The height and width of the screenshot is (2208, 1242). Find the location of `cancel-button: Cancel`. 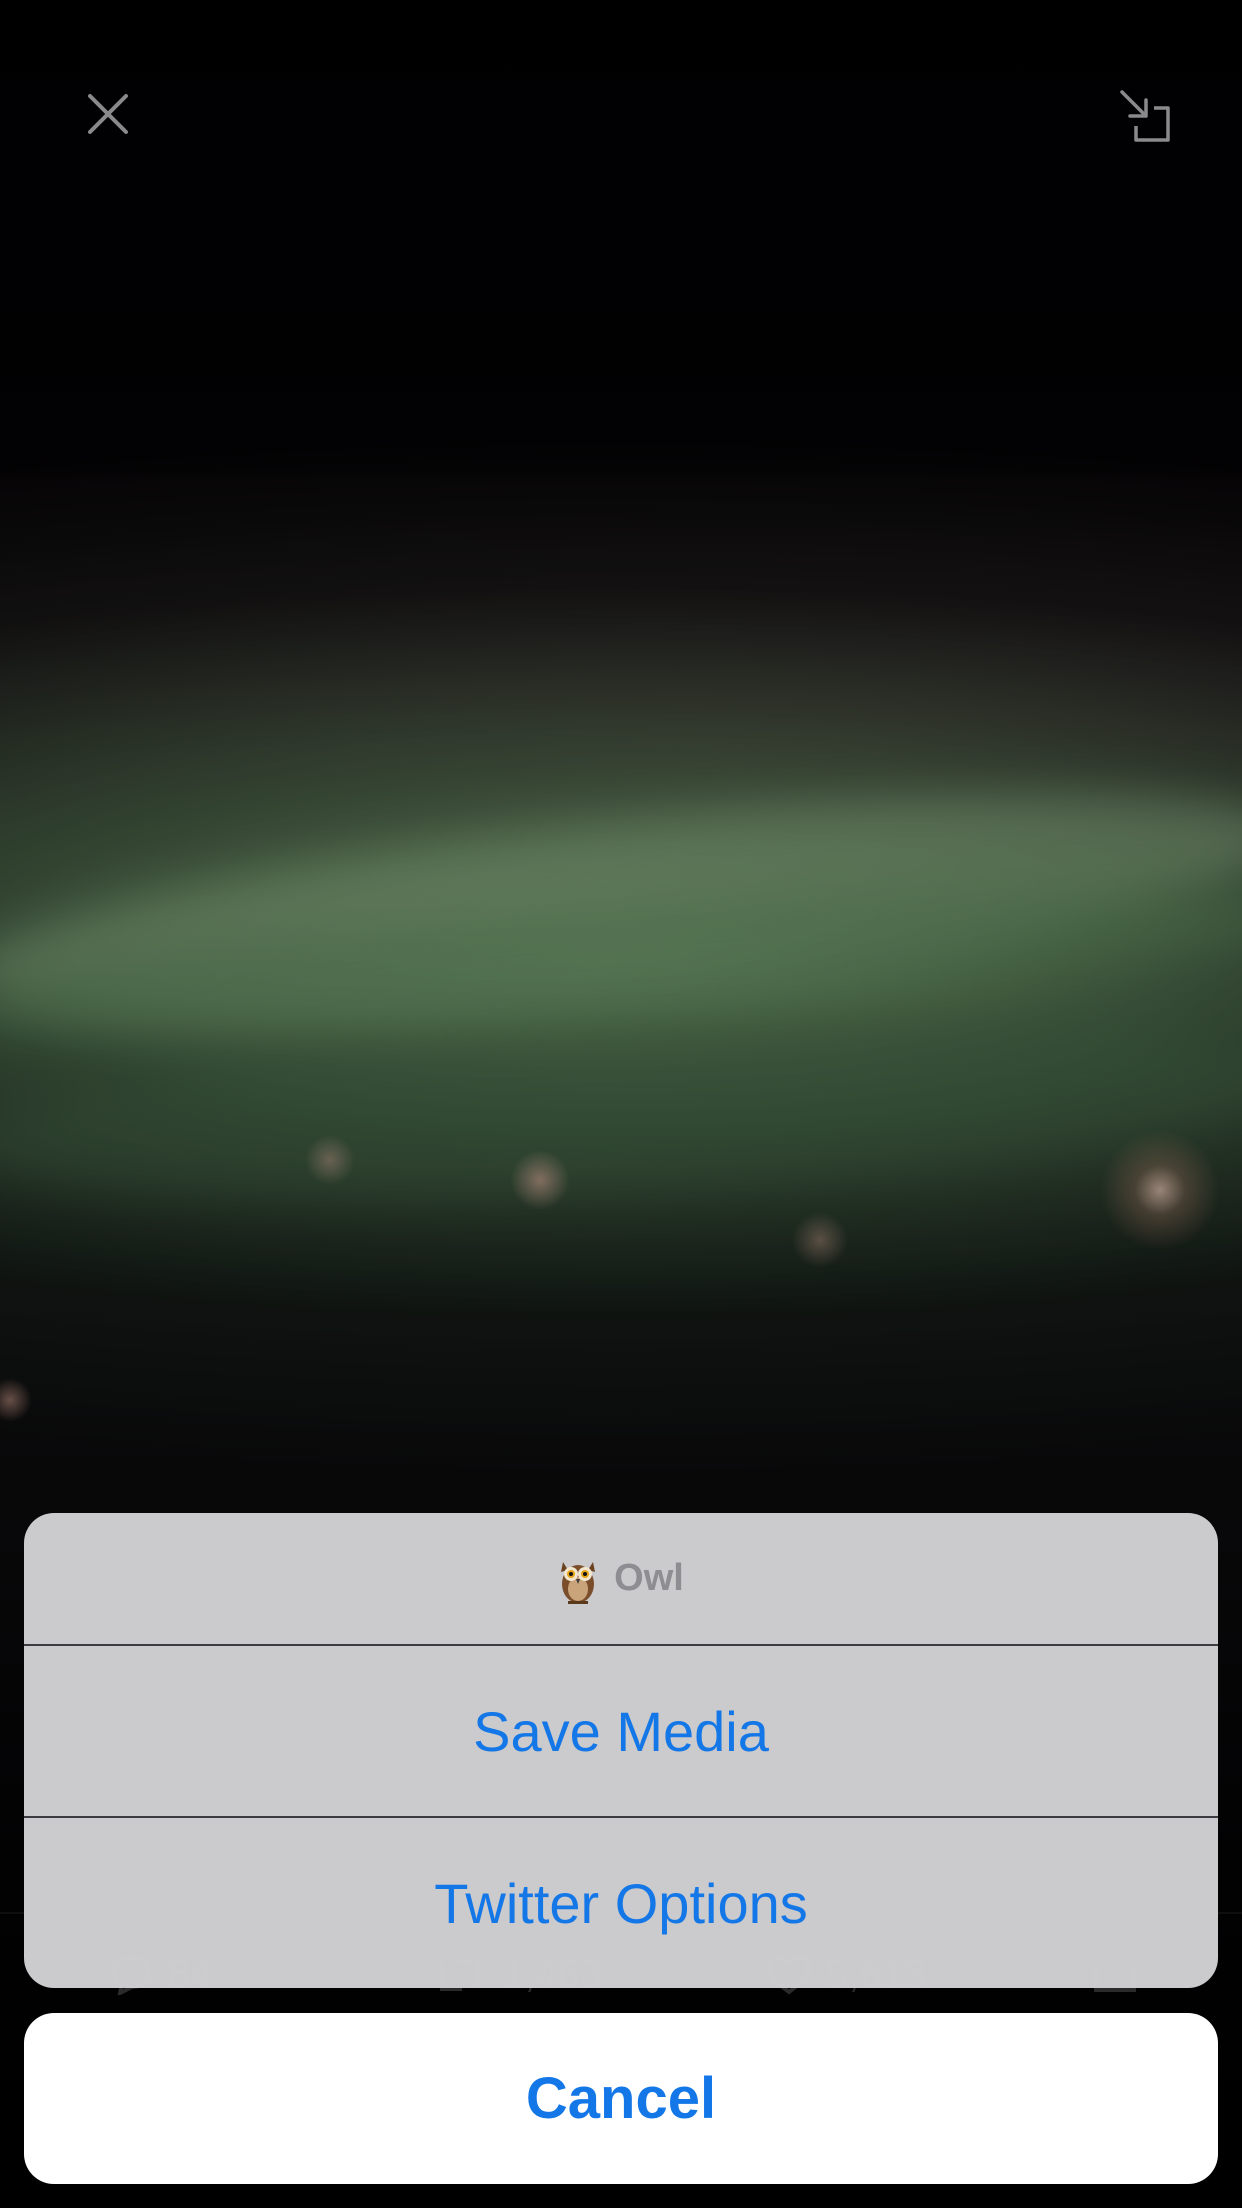

cancel-button: Cancel is located at coordinates (621, 2098).